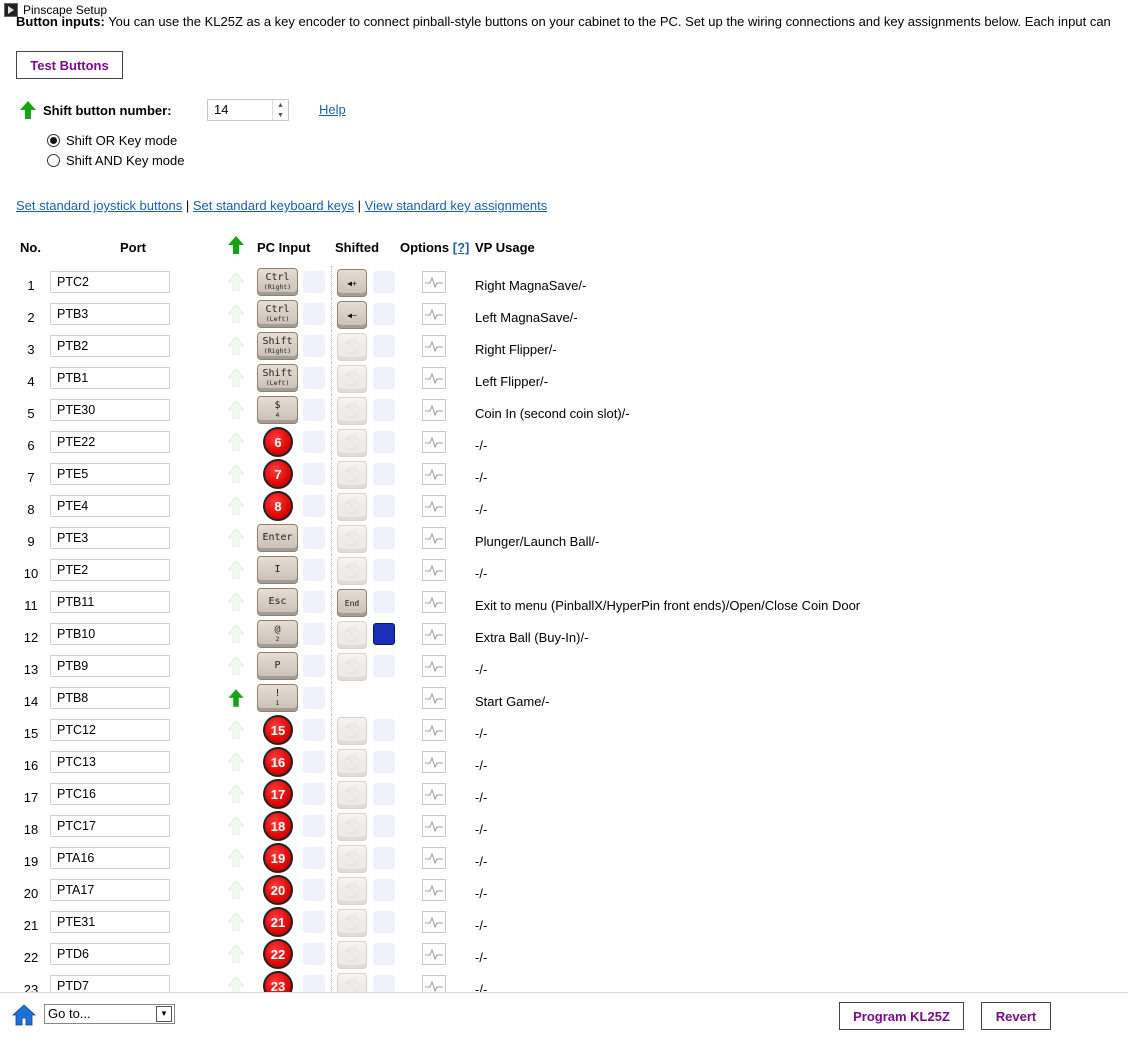 The width and height of the screenshot is (1128, 1040). Describe the element at coordinates (53, 160) in the screenshot. I see `radio-unselected-icon` at that location.